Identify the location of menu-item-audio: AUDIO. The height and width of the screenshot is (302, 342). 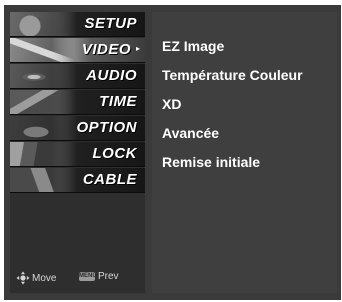
(77, 76).